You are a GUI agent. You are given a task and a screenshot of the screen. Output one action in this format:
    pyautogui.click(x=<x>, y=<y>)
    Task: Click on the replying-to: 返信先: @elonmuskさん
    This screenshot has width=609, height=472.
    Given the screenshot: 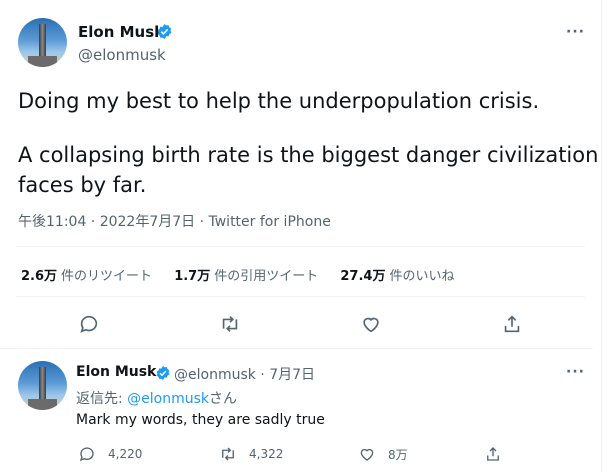 What is the action you would take?
    pyautogui.click(x=157, y=399)
    